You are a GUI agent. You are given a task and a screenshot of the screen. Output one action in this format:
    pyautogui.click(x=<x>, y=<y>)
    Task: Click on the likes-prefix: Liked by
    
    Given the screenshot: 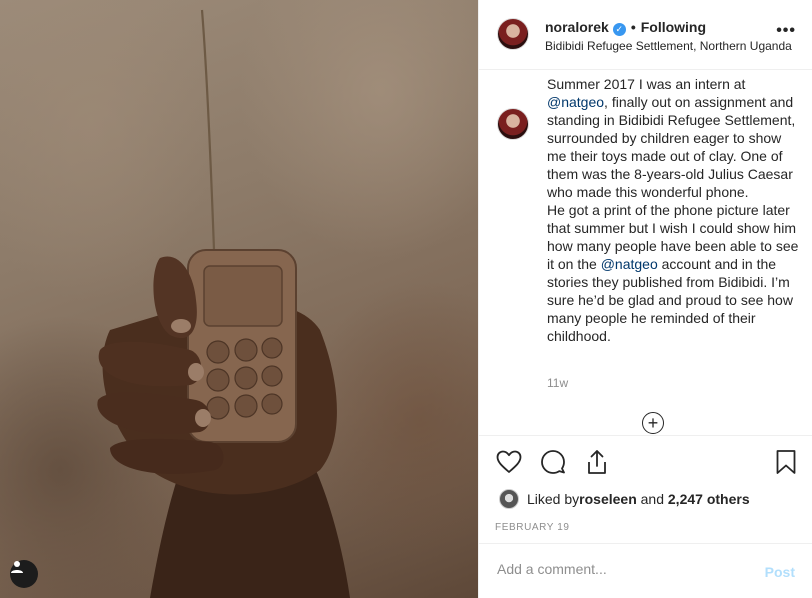 What is the action you would take?
    pyautogui.click(x=553, y=499)
    